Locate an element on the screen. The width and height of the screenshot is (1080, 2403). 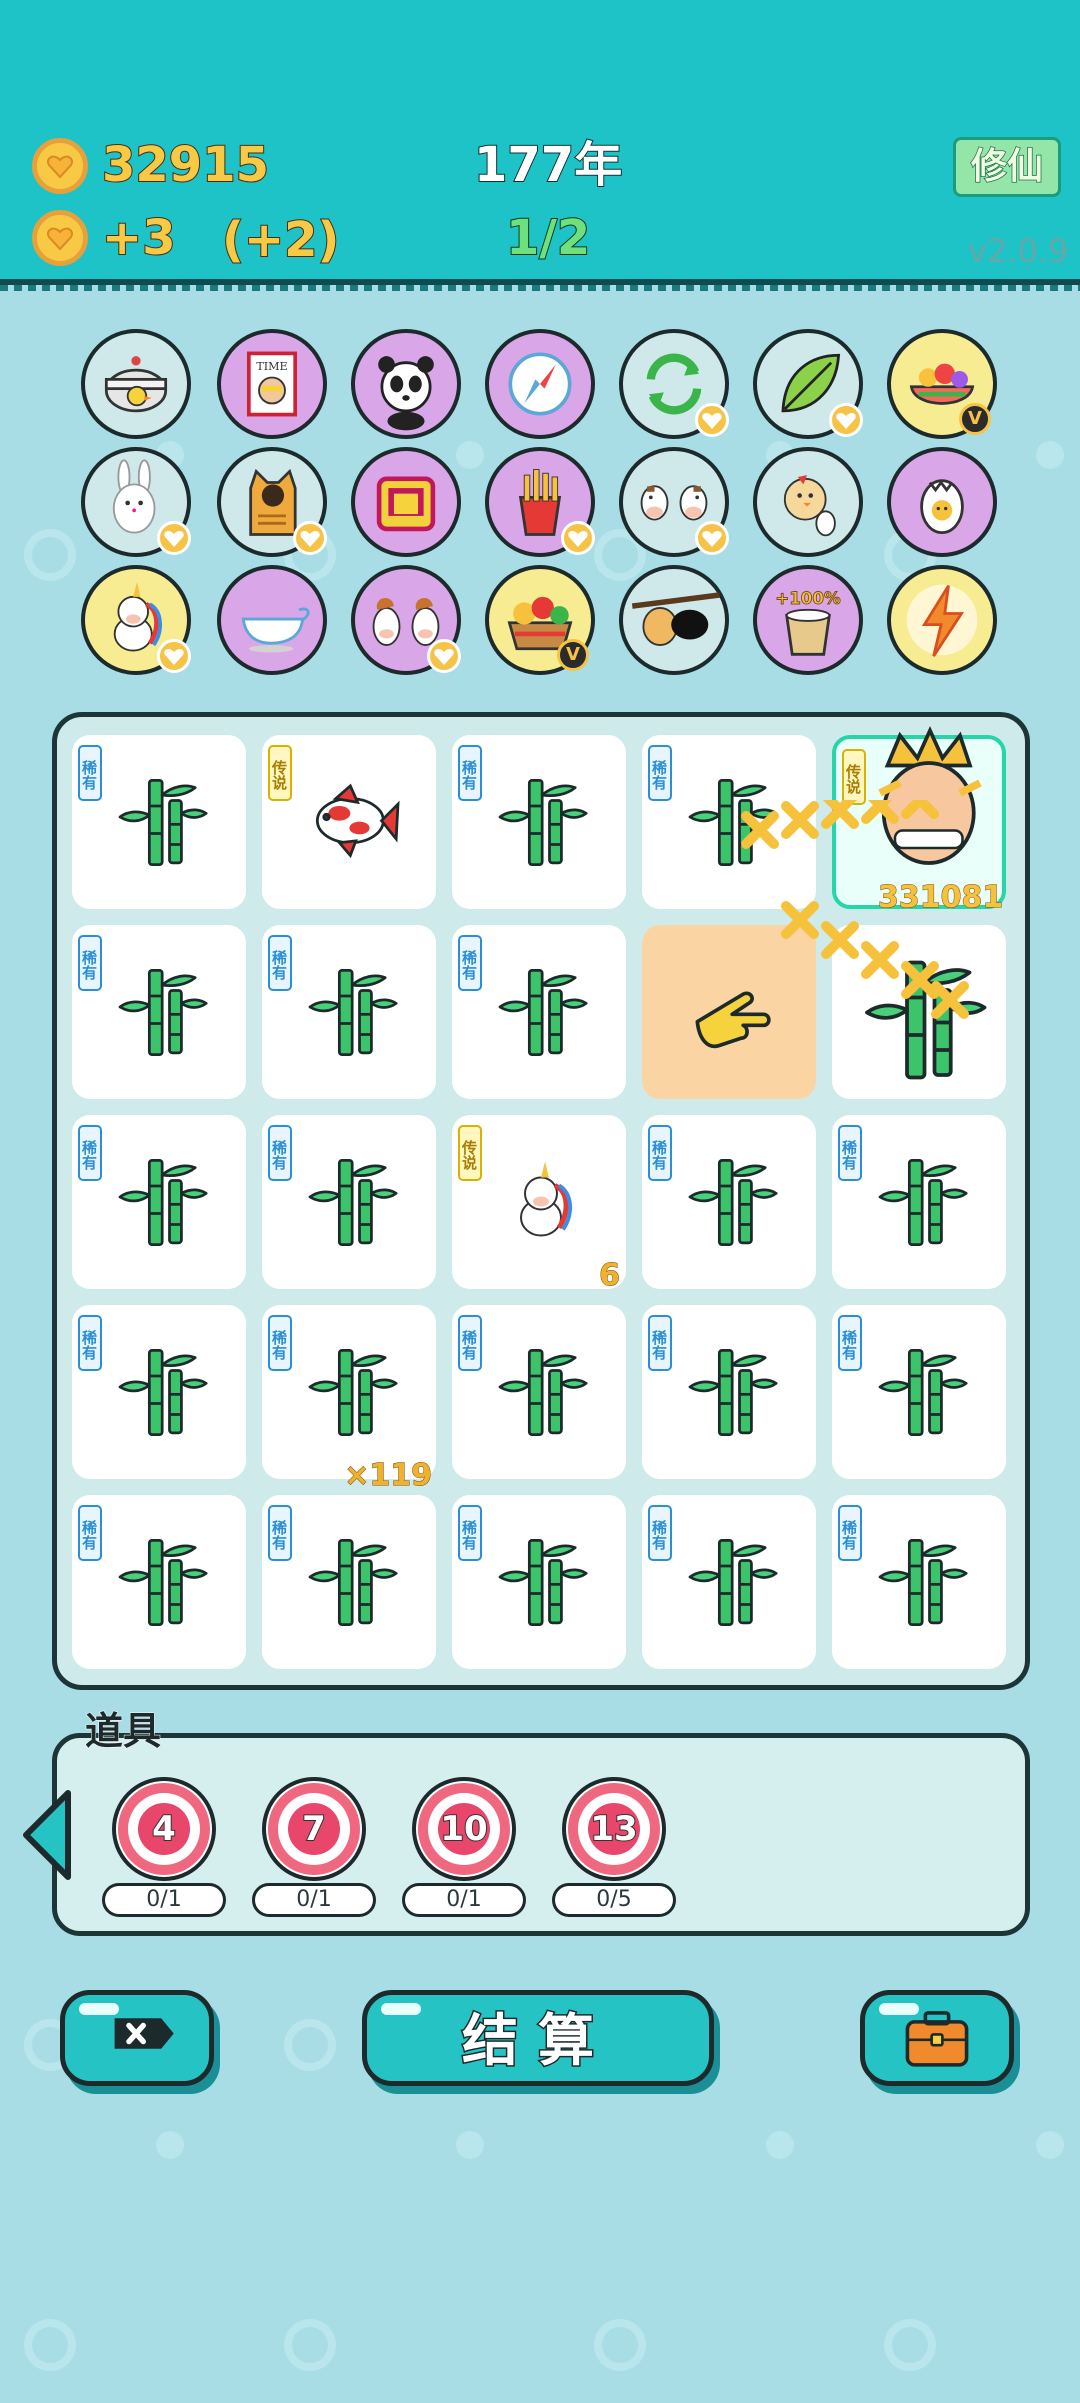
target-prop-10: 10 is located at coordinates (464, 1829).